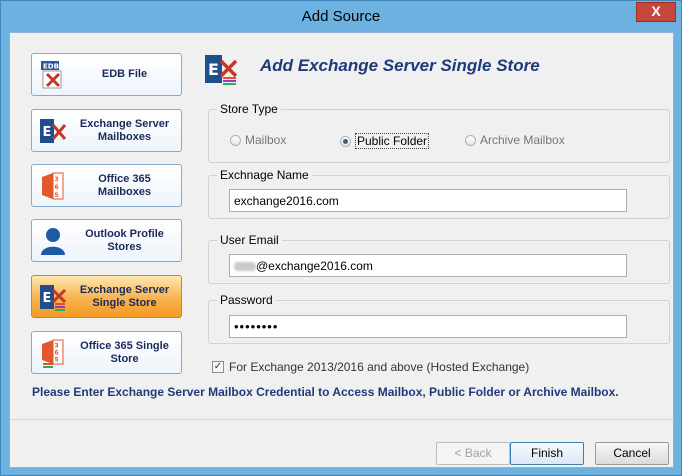 Image resolution: width=682 pixels, height=476 pixels. I want to click on svg-text: EDB, so click(51, 67).